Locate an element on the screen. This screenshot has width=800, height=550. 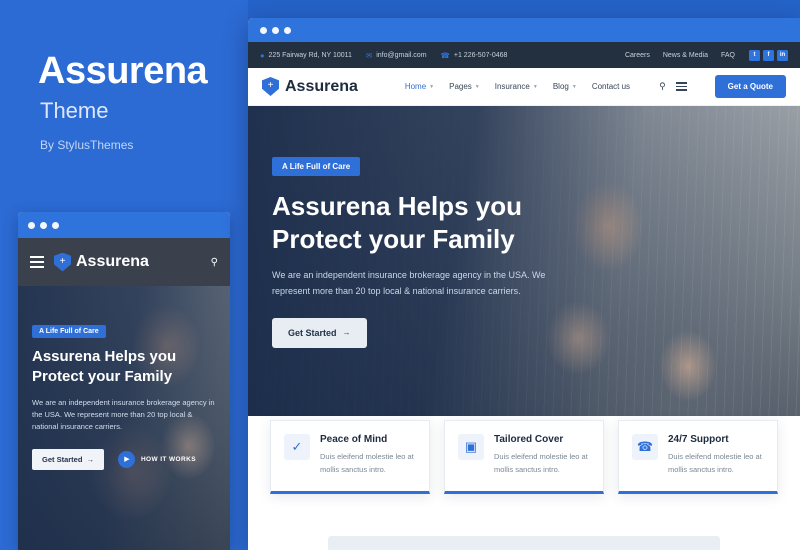
twitter-icon: t is located at coordinates (754, 55).